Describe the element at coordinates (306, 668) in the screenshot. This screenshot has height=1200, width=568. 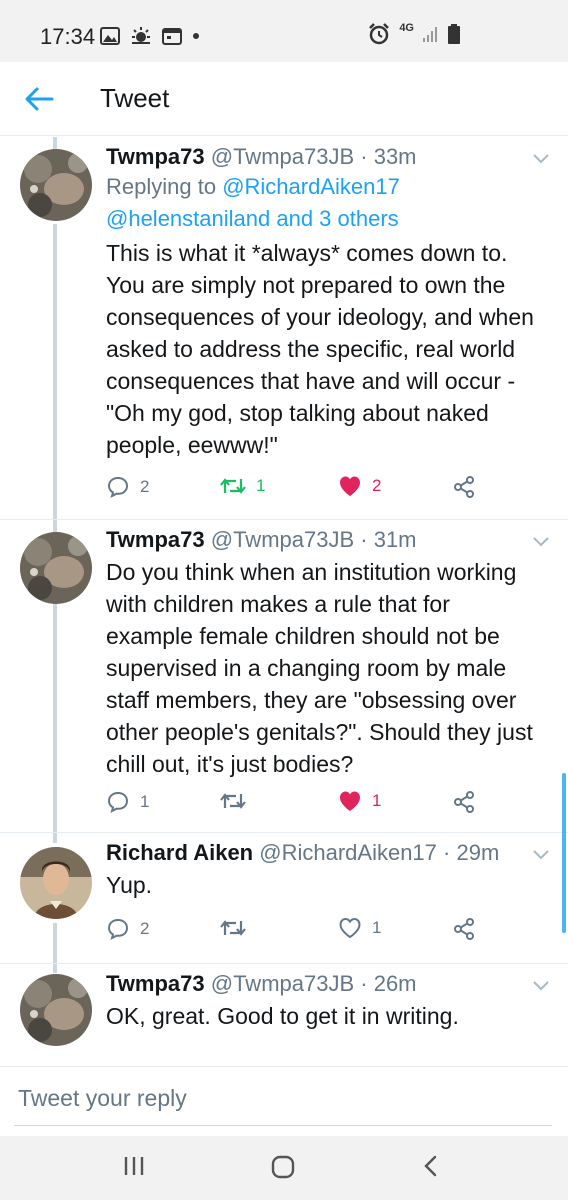
I see `tweet-text-line: supervised in a changing room by male` at that location.